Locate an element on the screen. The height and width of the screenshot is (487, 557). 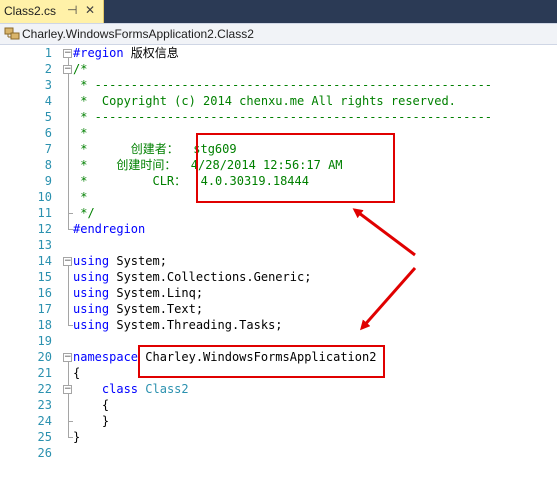
annotation-arrows is located at coordinates (384, 269).